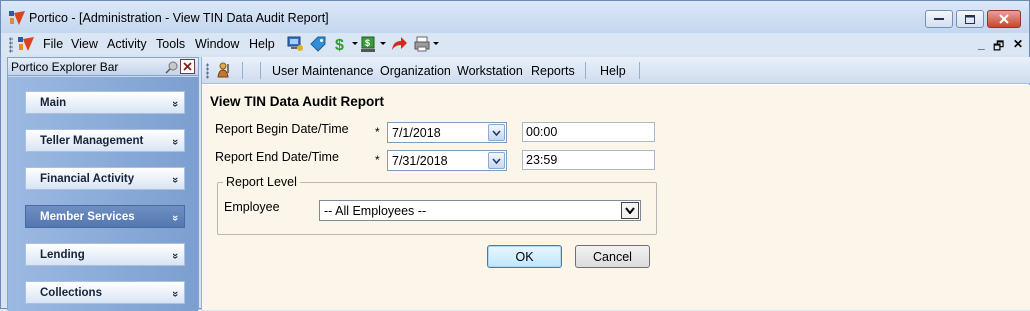  What do you see at coordinates (480, 210) in the screenshot?
I see `employee-select: -- All Employees --` at bounding box center [480, 210].